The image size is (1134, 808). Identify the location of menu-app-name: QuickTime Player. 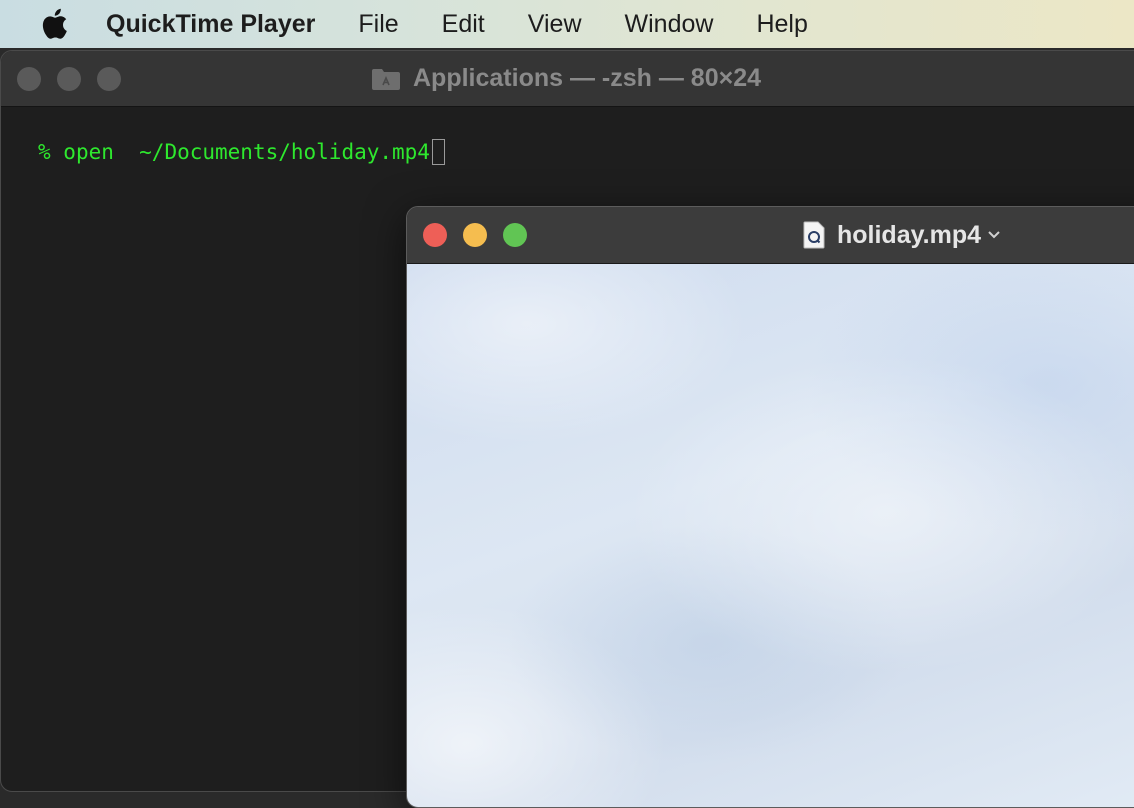
(210, 24).